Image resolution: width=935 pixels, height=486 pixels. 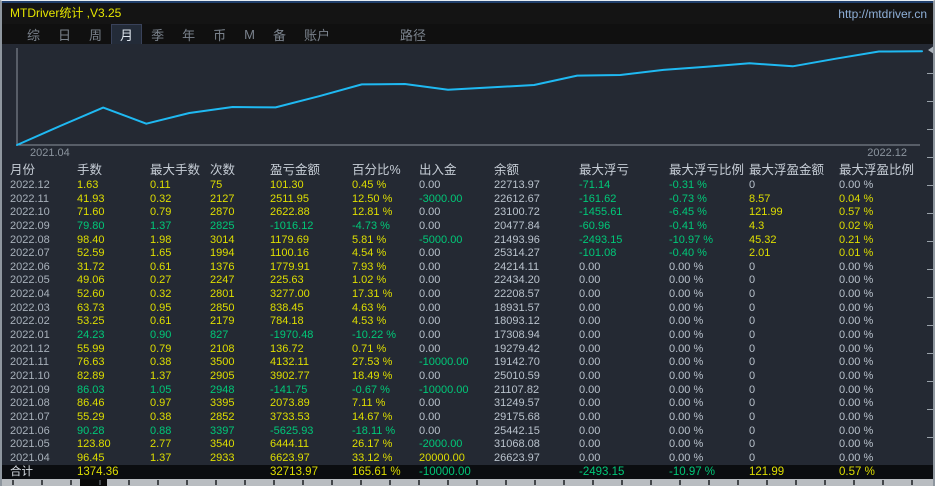 What do you see at coordinates (287, 321) in the screenshot?
I see `cell-5: 784.18` at bounding box center [287, 321].